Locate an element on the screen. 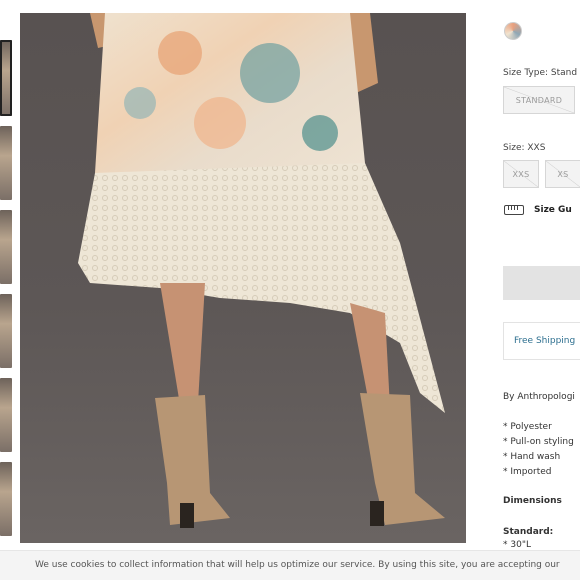  ruler-icon is located at coordinates (514, 210).